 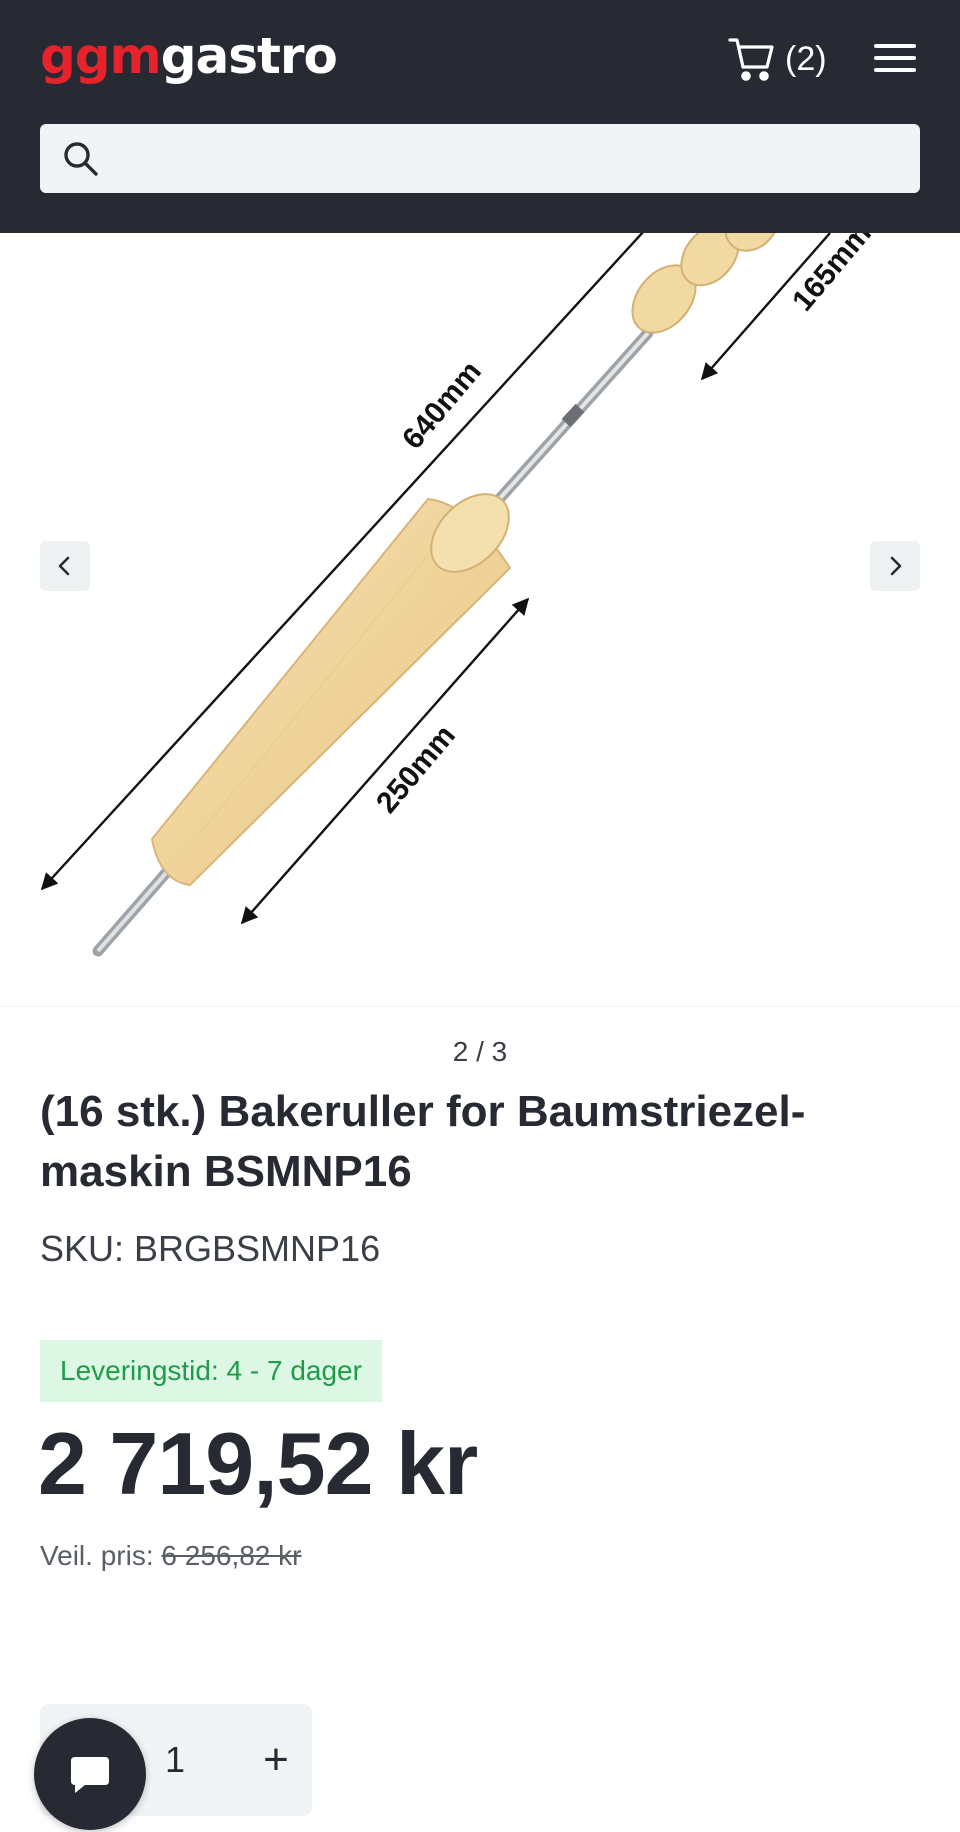 I want to click on chevron-left-icon, so click(x=64, y=566).